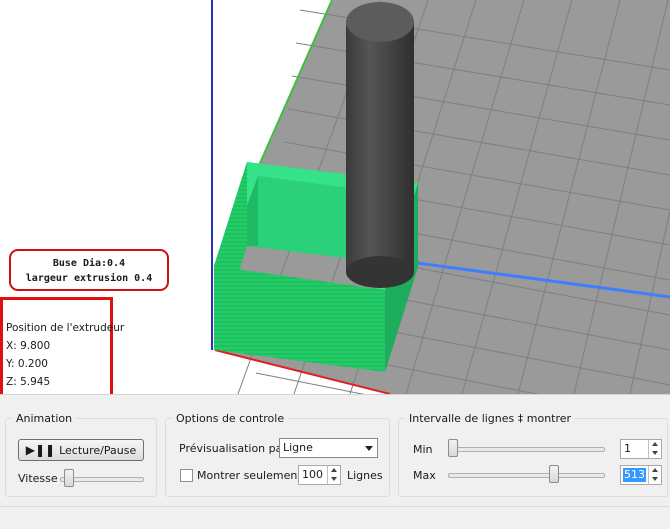  I want to click on min-label: Min, so click(423, 449).